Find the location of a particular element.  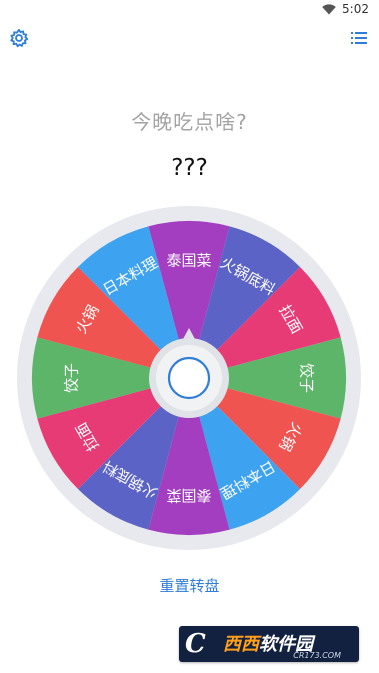

status-time: 5:02 is located at coordinates (355, 9).